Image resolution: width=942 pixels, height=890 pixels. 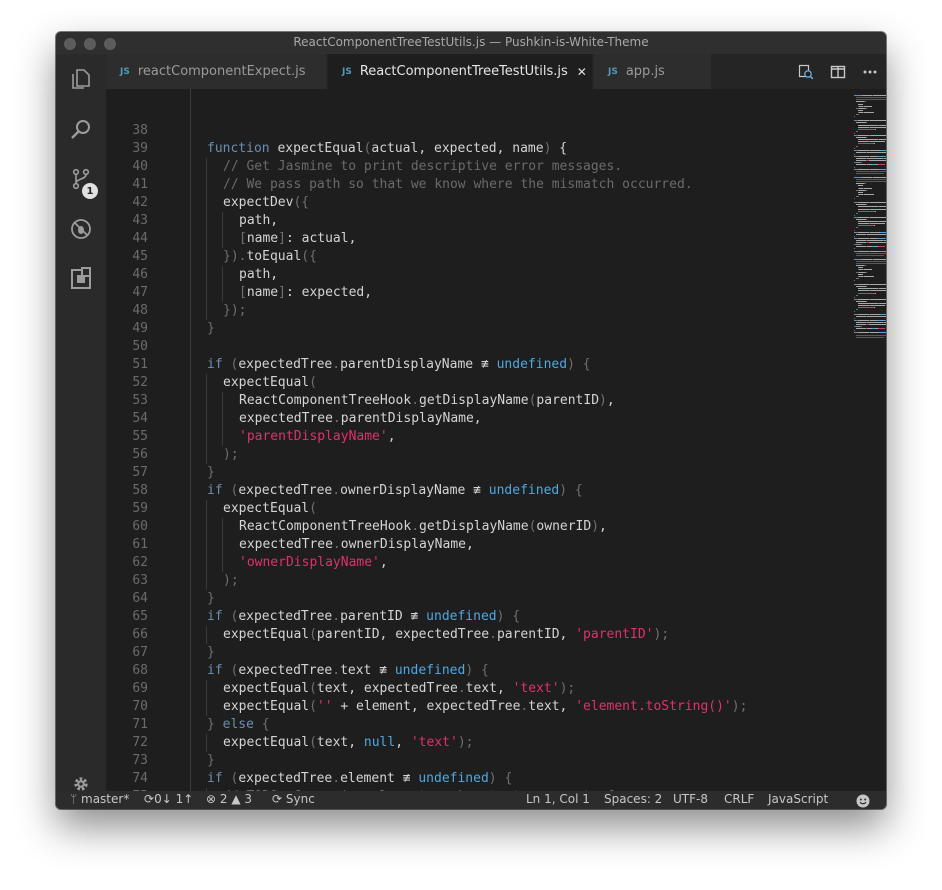 What do you see at coordinates (476, 203) in the screenshot?
I see `code-line: 42 expectDev({` at bounding box center [476, 203].